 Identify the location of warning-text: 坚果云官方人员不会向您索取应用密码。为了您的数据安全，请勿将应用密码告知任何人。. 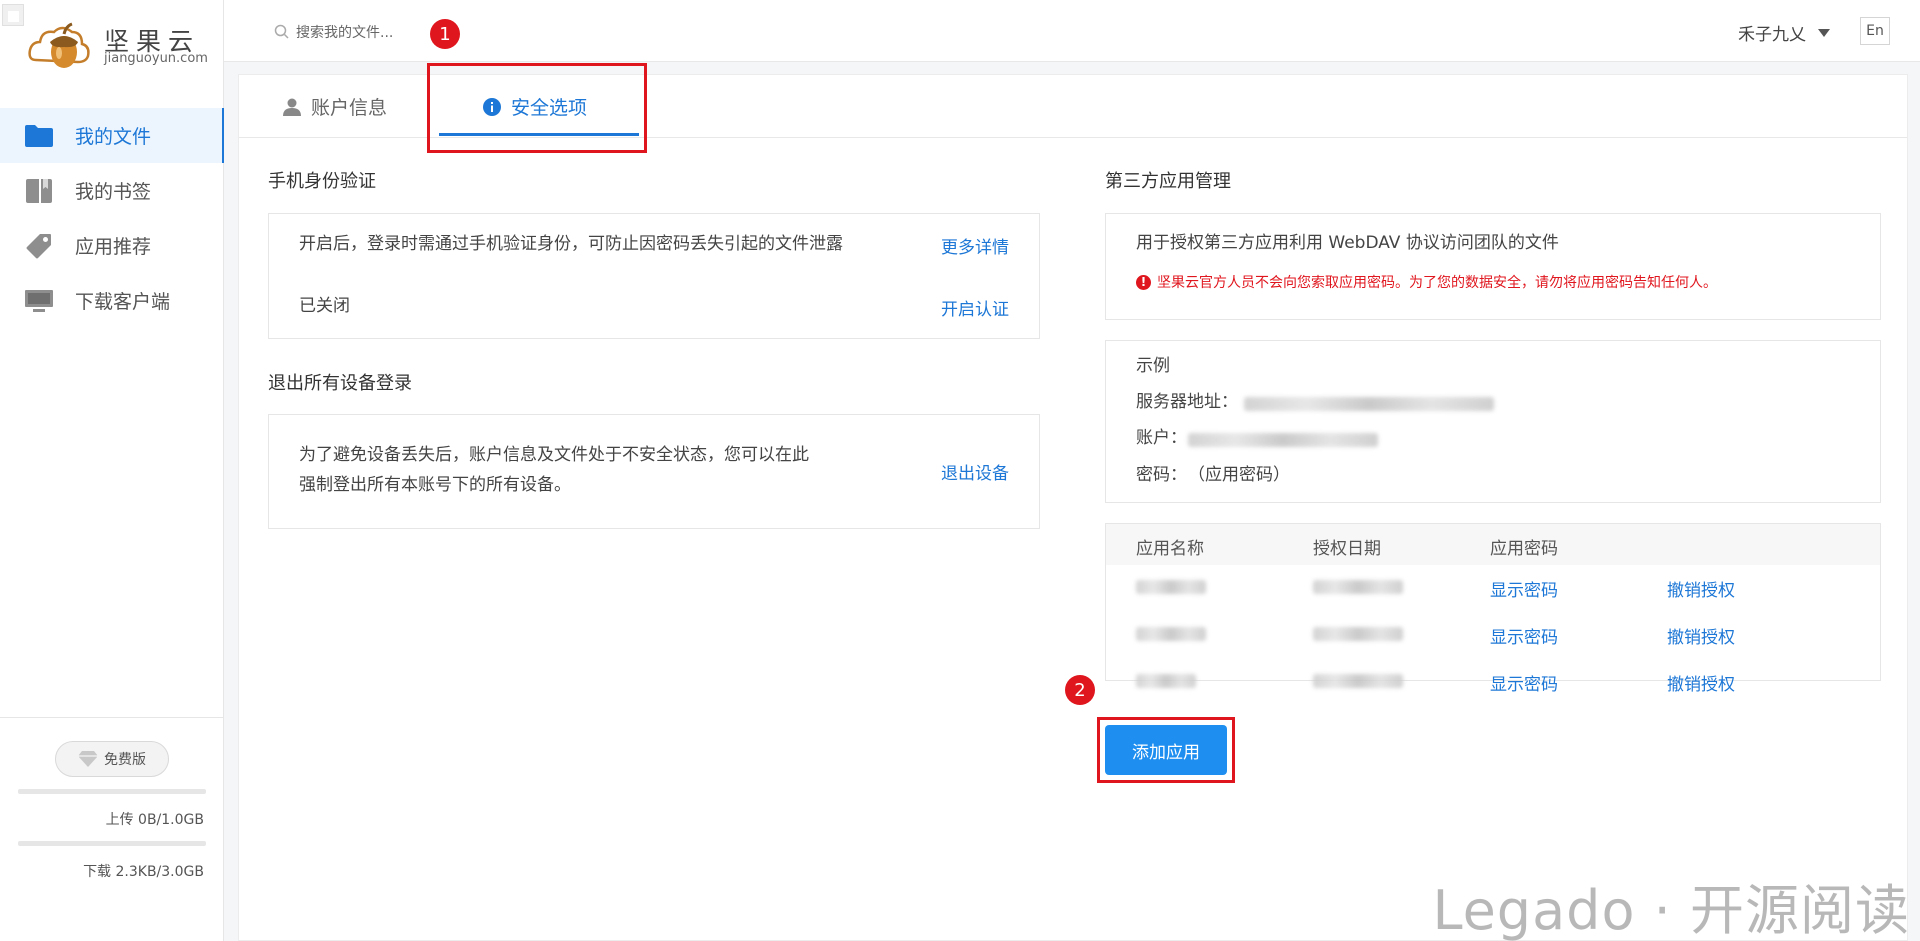
(1437, 283).